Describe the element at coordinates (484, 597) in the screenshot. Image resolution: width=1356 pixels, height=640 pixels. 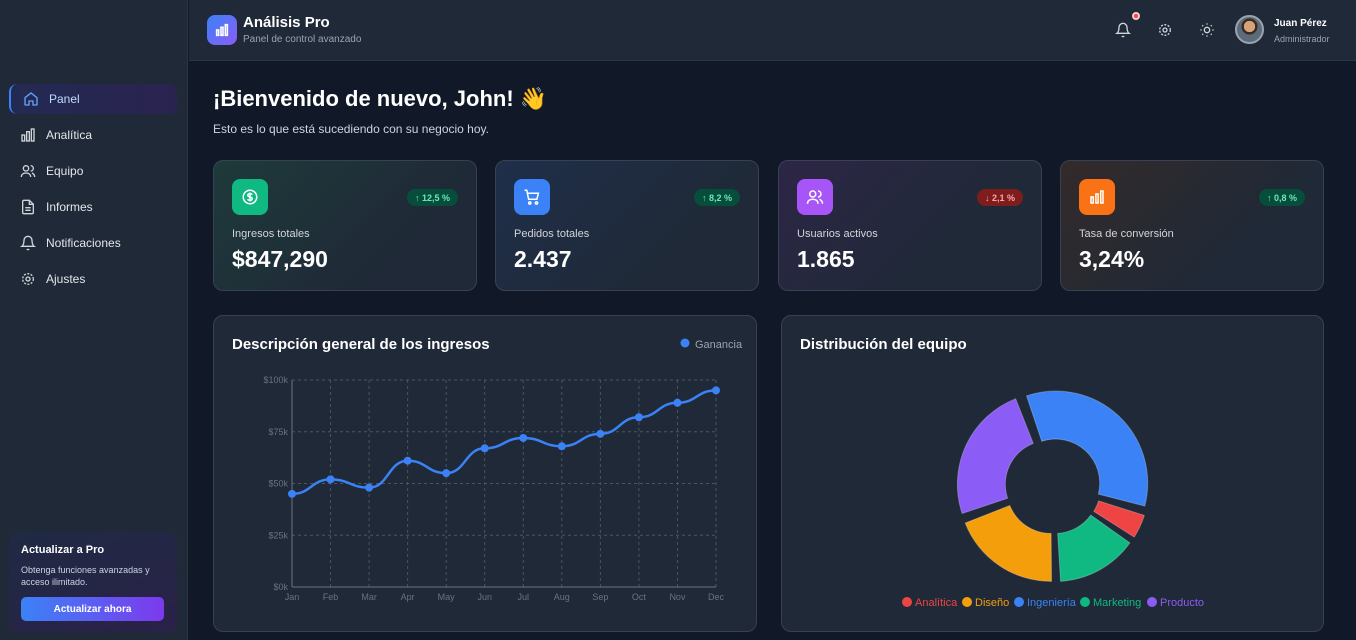
I see `x-tick-label: Jun` at that location.